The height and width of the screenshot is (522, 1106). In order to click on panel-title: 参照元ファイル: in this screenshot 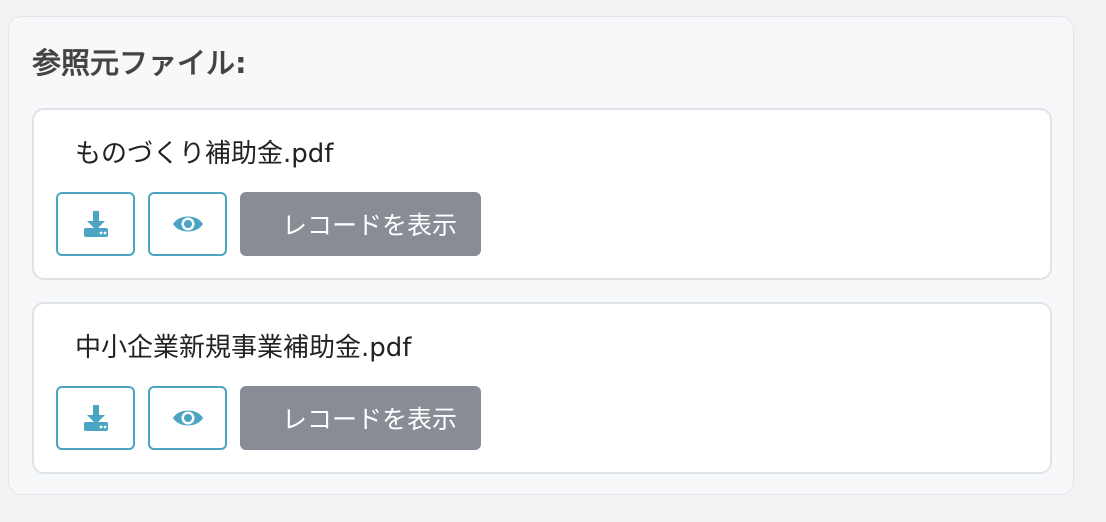, I will do `click(139, 63)`.